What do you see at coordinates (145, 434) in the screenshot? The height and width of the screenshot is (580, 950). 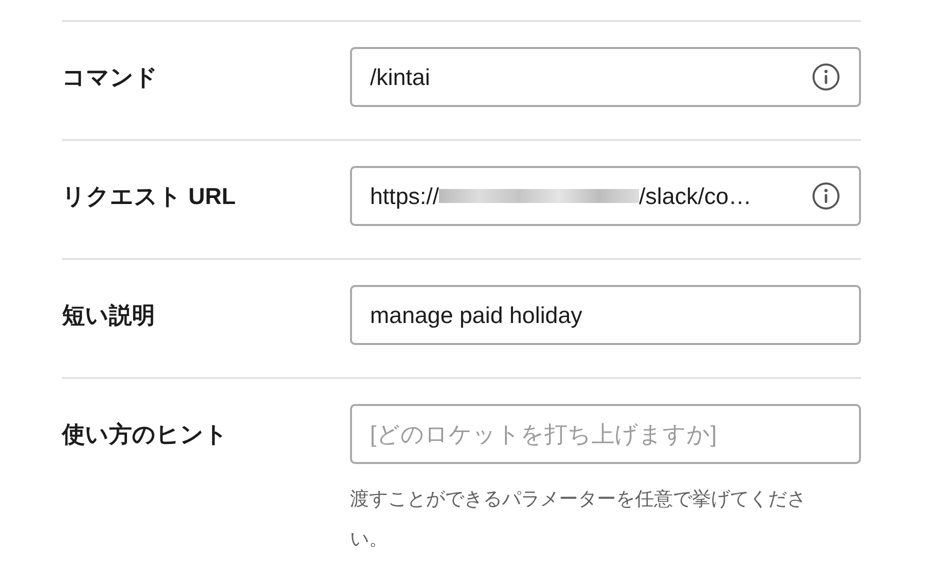 I see `field-label: 使い方のヒント` at bounding box center [145, 434].